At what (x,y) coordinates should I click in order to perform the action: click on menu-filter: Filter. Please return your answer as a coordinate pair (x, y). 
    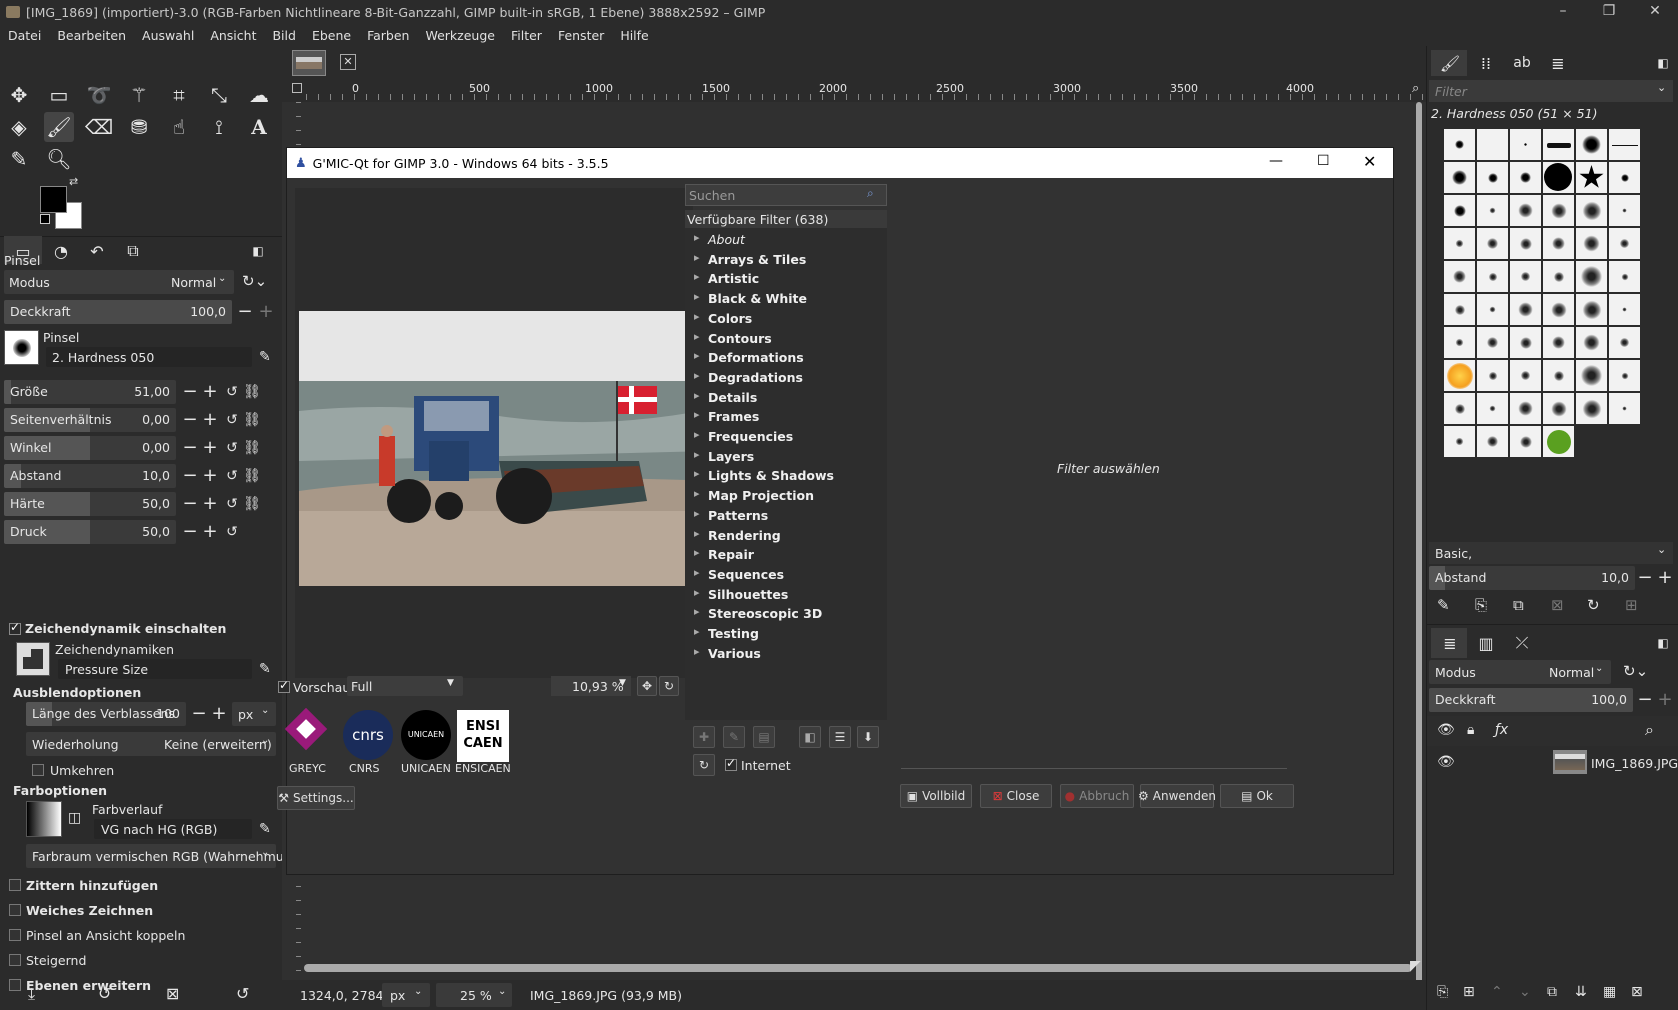
    Looking at the image, I should click on (526, 35).